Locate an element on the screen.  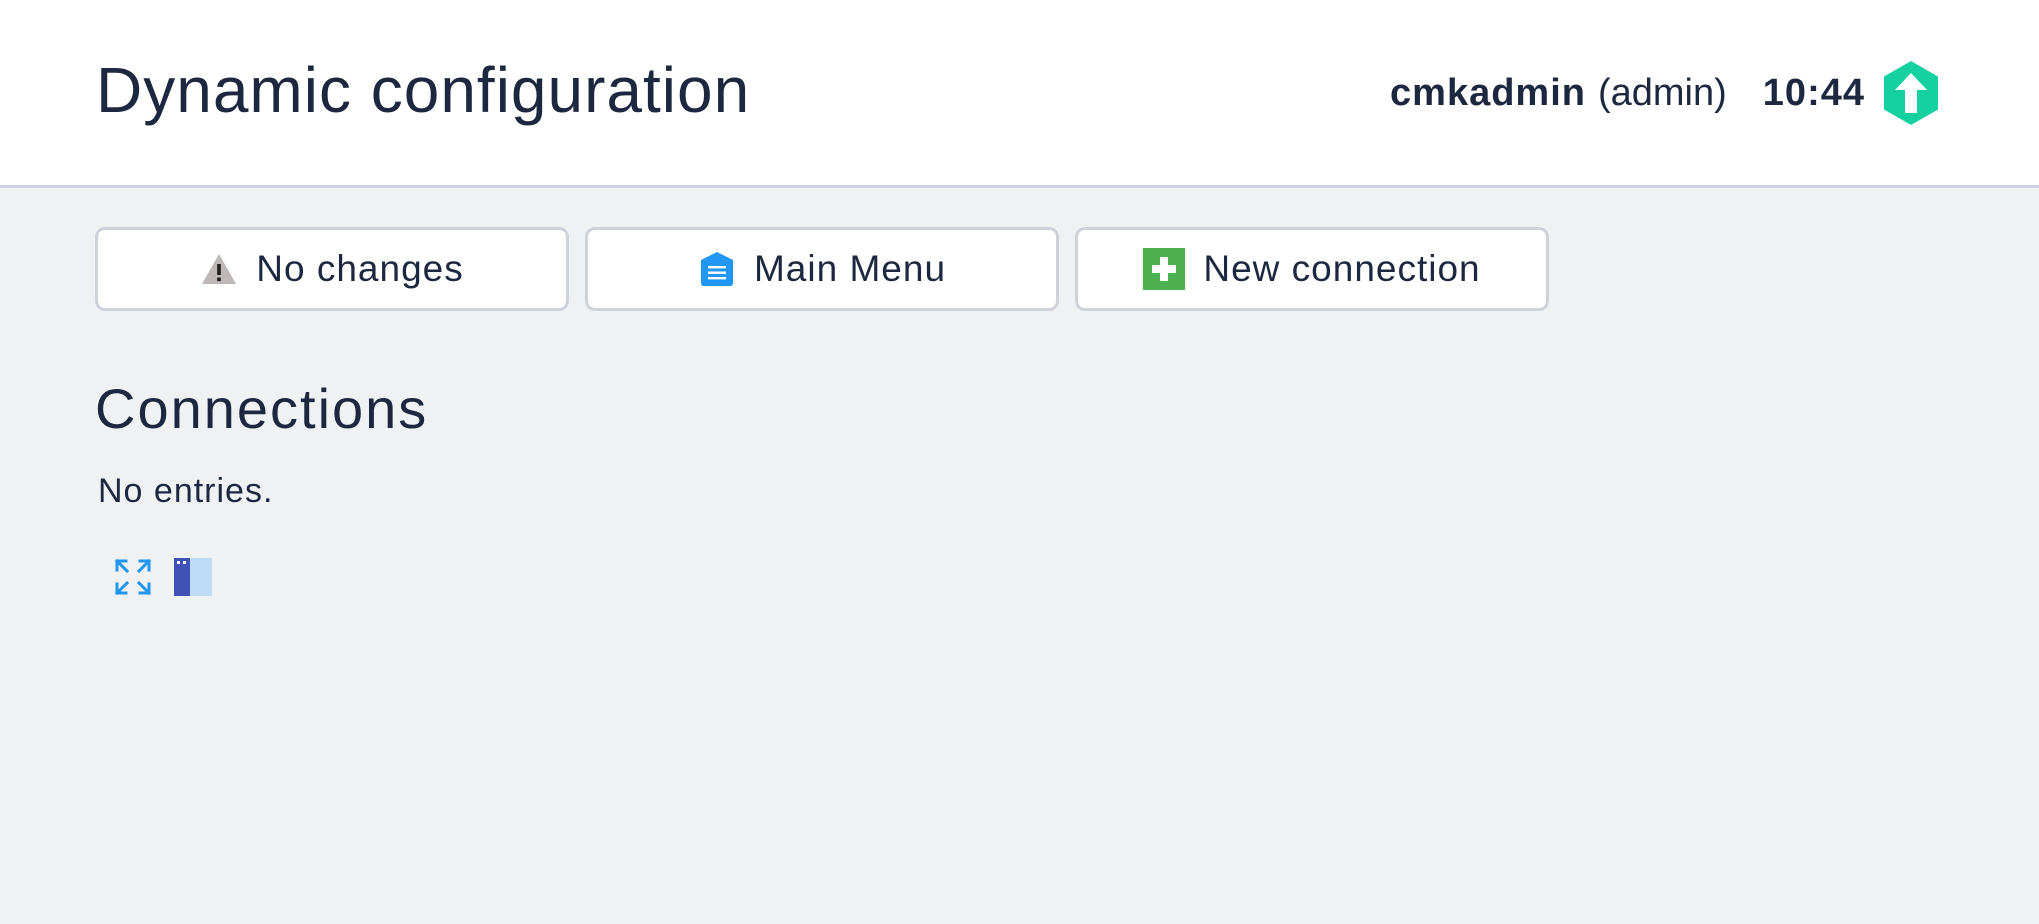
no-changes-button: No changes is located at coordinates (332, 269).